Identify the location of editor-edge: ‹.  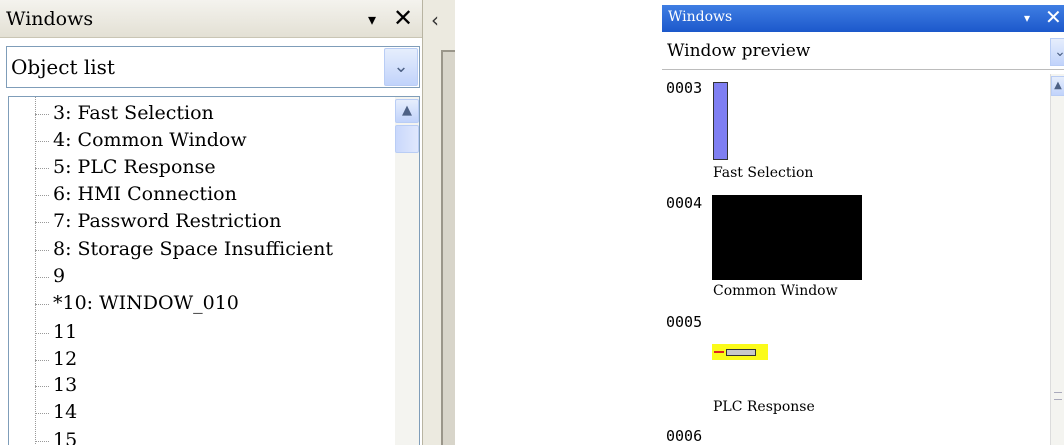
(438, 222).